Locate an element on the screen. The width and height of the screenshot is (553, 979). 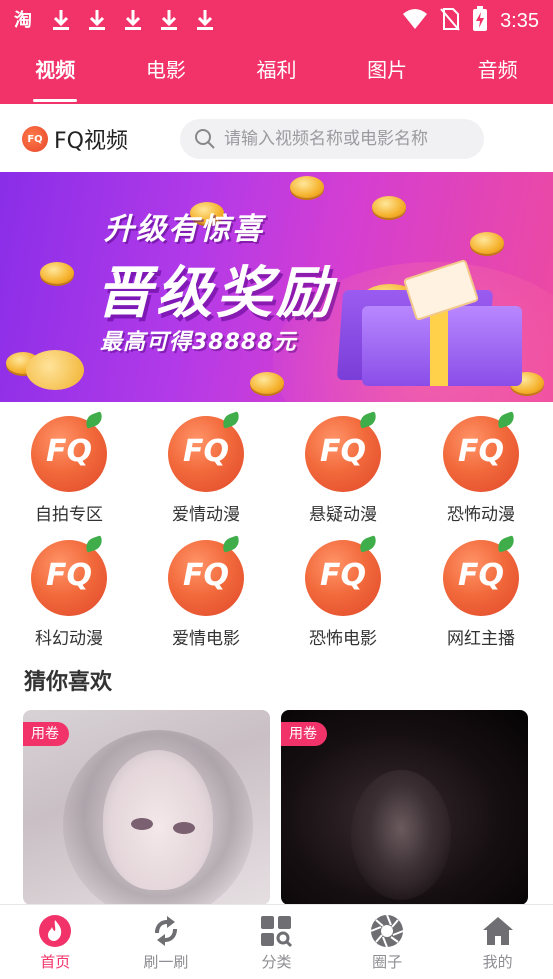
category-item: FQ 悬疑动漫 is located at coordinates (343, 468).